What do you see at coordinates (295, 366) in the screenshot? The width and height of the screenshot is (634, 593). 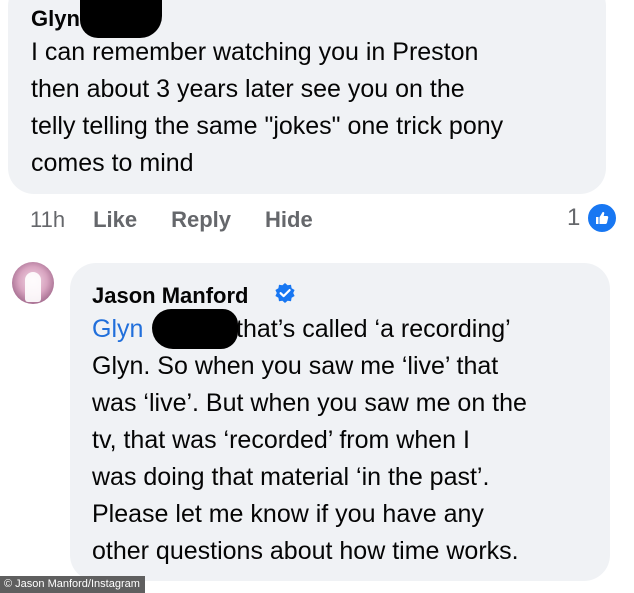 I see `comment-line: Glyn. So when you saw me ‘live’ that` at bounding box center [295, 366].